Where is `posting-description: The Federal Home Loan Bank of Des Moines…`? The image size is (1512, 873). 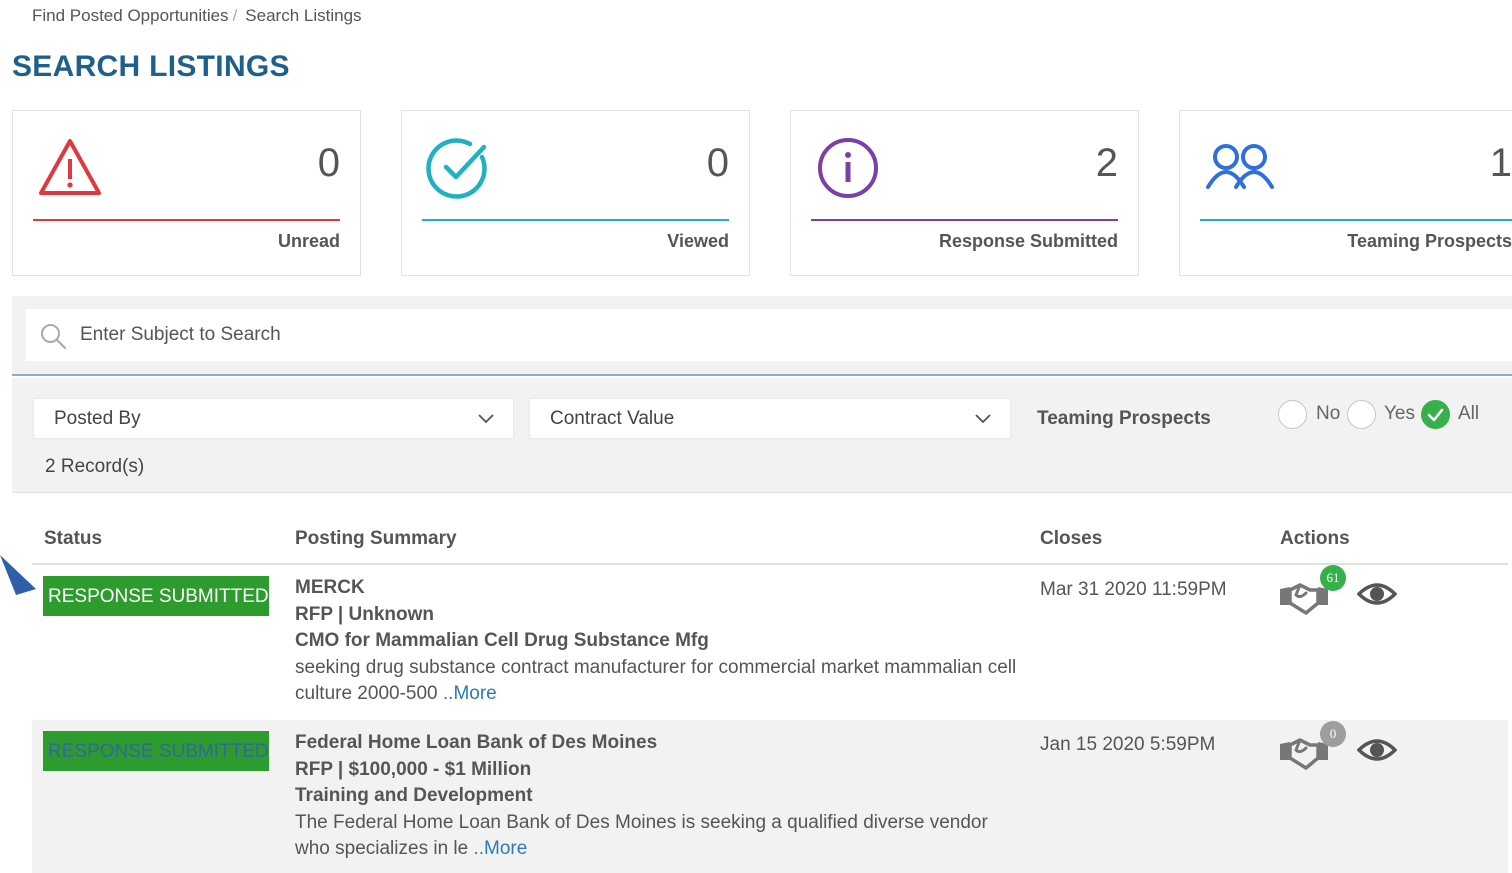
posting-description: The Federal Home Loan Bank of Des Moines… is located at coordinates (660, 836).